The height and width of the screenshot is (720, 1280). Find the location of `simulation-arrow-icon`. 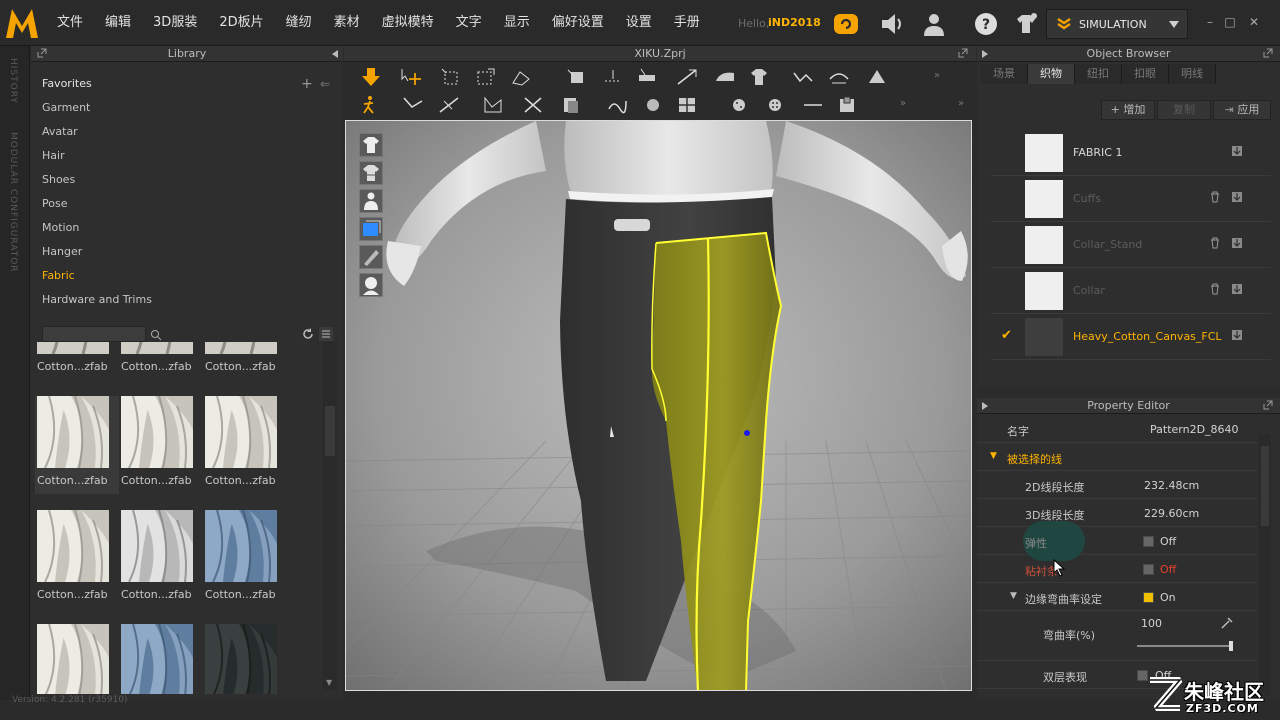

simulation-arrow-icon is located at coordinates (371, 77).